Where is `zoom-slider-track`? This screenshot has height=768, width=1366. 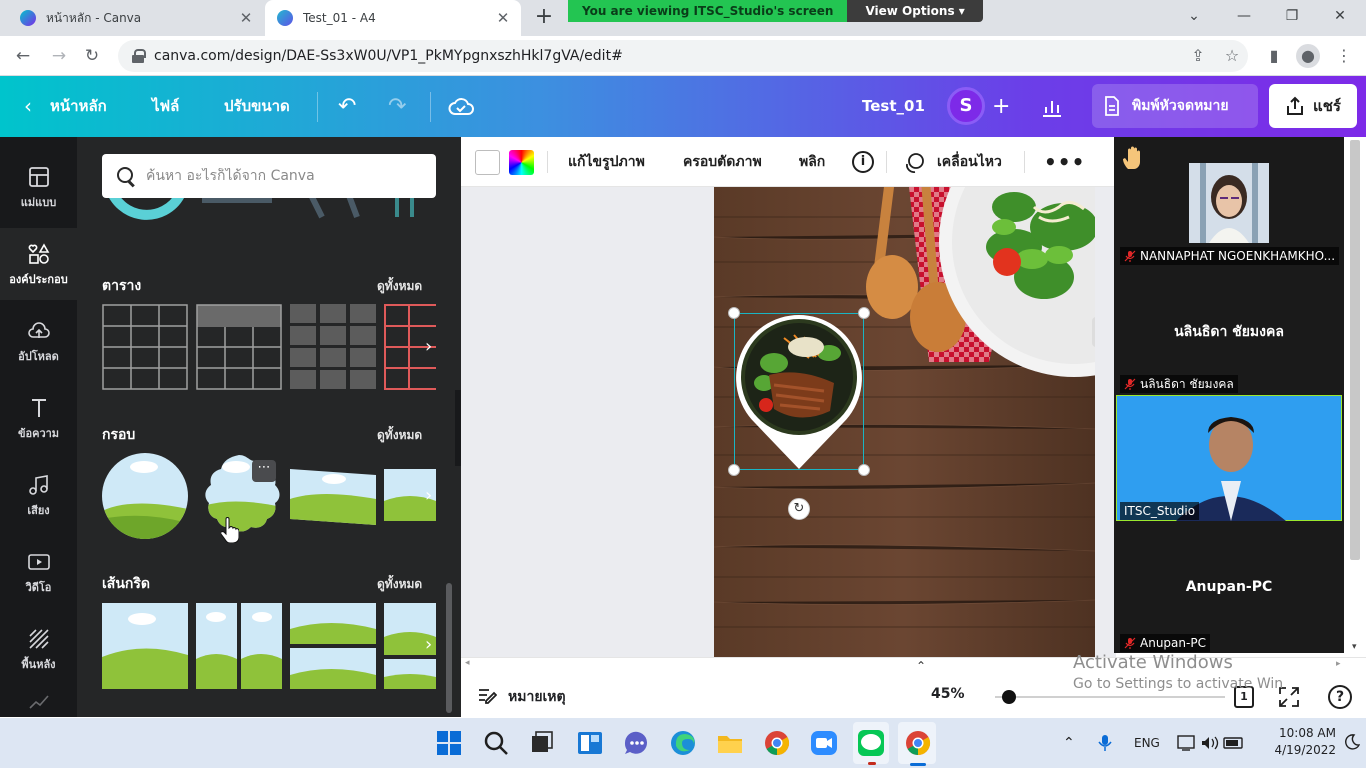
zoom-slider-track is located at coordinates (1110, 697).